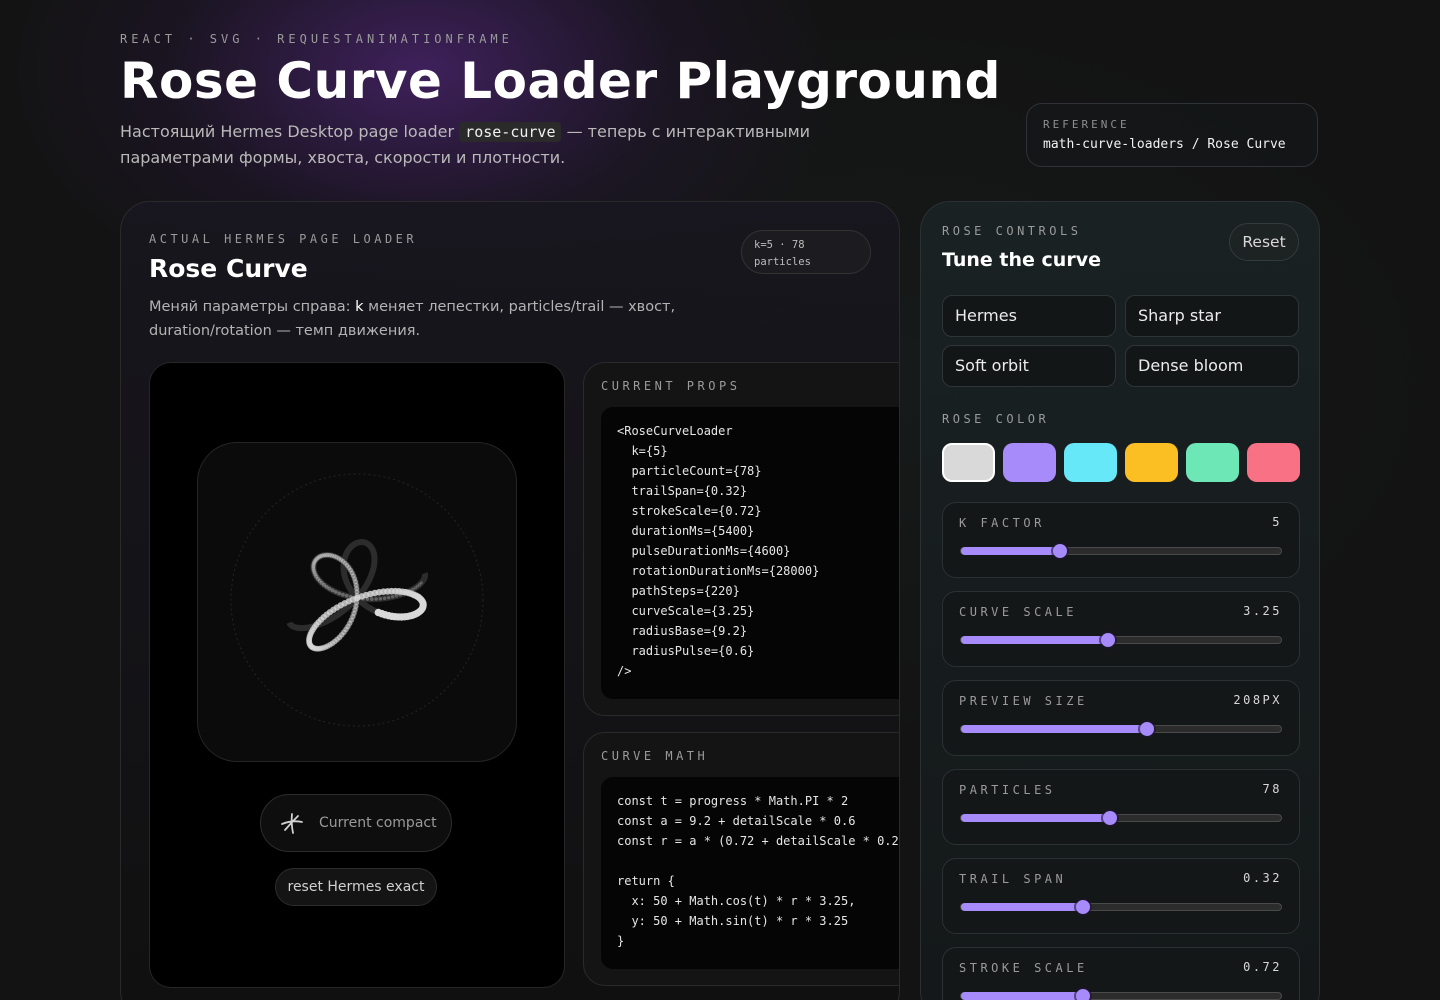 The image size is (1440, 1000). Describe the element at coordinates (252, 307) in the screenshot. I see `desc-part-1: Меняй параметры справа:` at that location.